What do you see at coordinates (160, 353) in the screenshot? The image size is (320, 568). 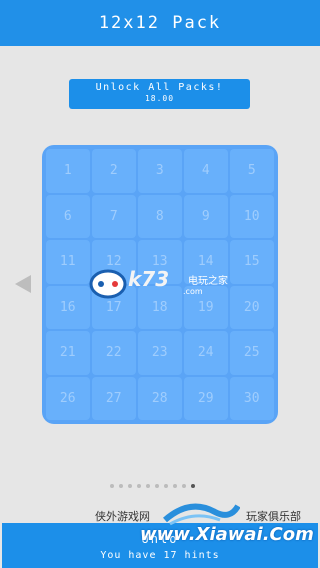 I see `level-cell: 23` at bounding box center [160, 353].